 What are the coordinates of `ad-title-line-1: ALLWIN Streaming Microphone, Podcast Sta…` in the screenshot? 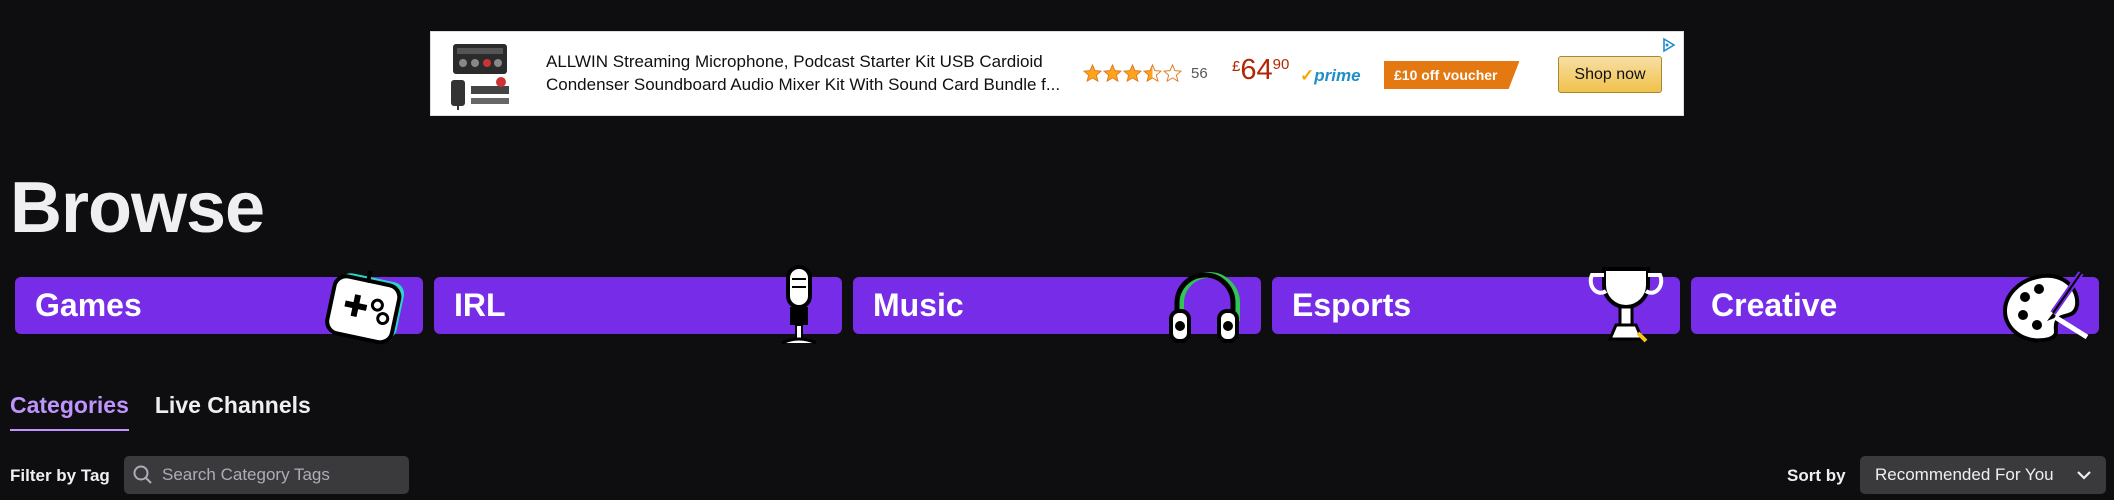 It's located at (794, 61).